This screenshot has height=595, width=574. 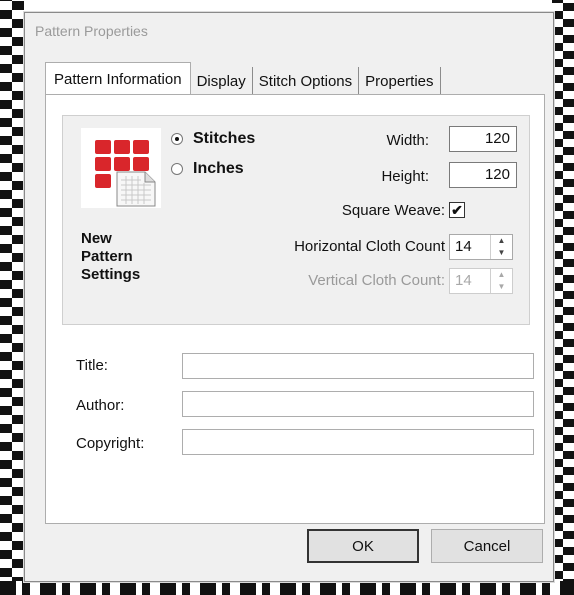 What do you see at coordinates (121, 168) in the screenshot?
I see `pattern-grid-icon` at bounding box center [121, 168].